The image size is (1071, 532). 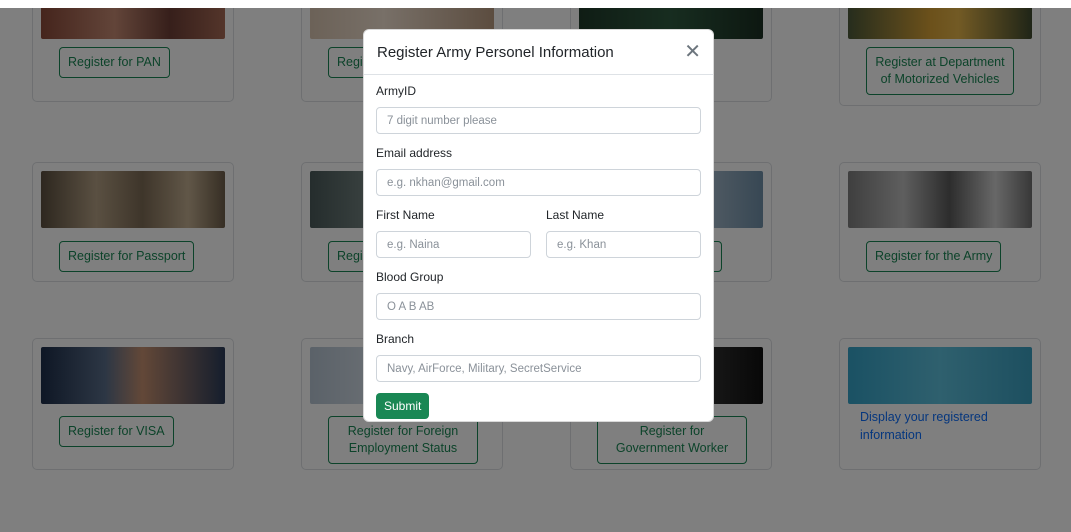 I want to click on close-icon: ✕, so click(x=692, y=52).